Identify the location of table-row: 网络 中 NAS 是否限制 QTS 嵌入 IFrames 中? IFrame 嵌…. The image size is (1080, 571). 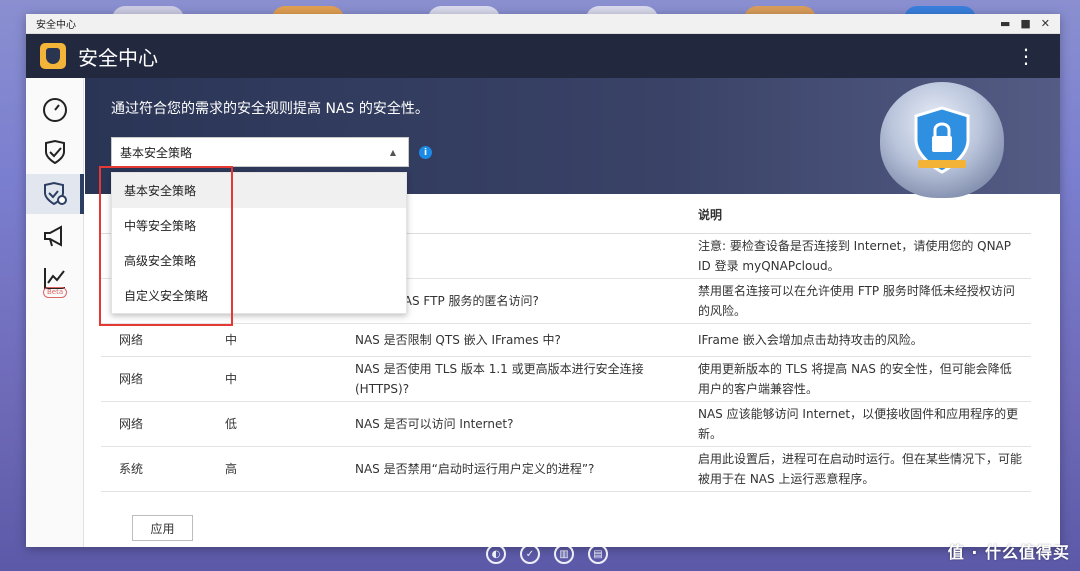
(566, 340).